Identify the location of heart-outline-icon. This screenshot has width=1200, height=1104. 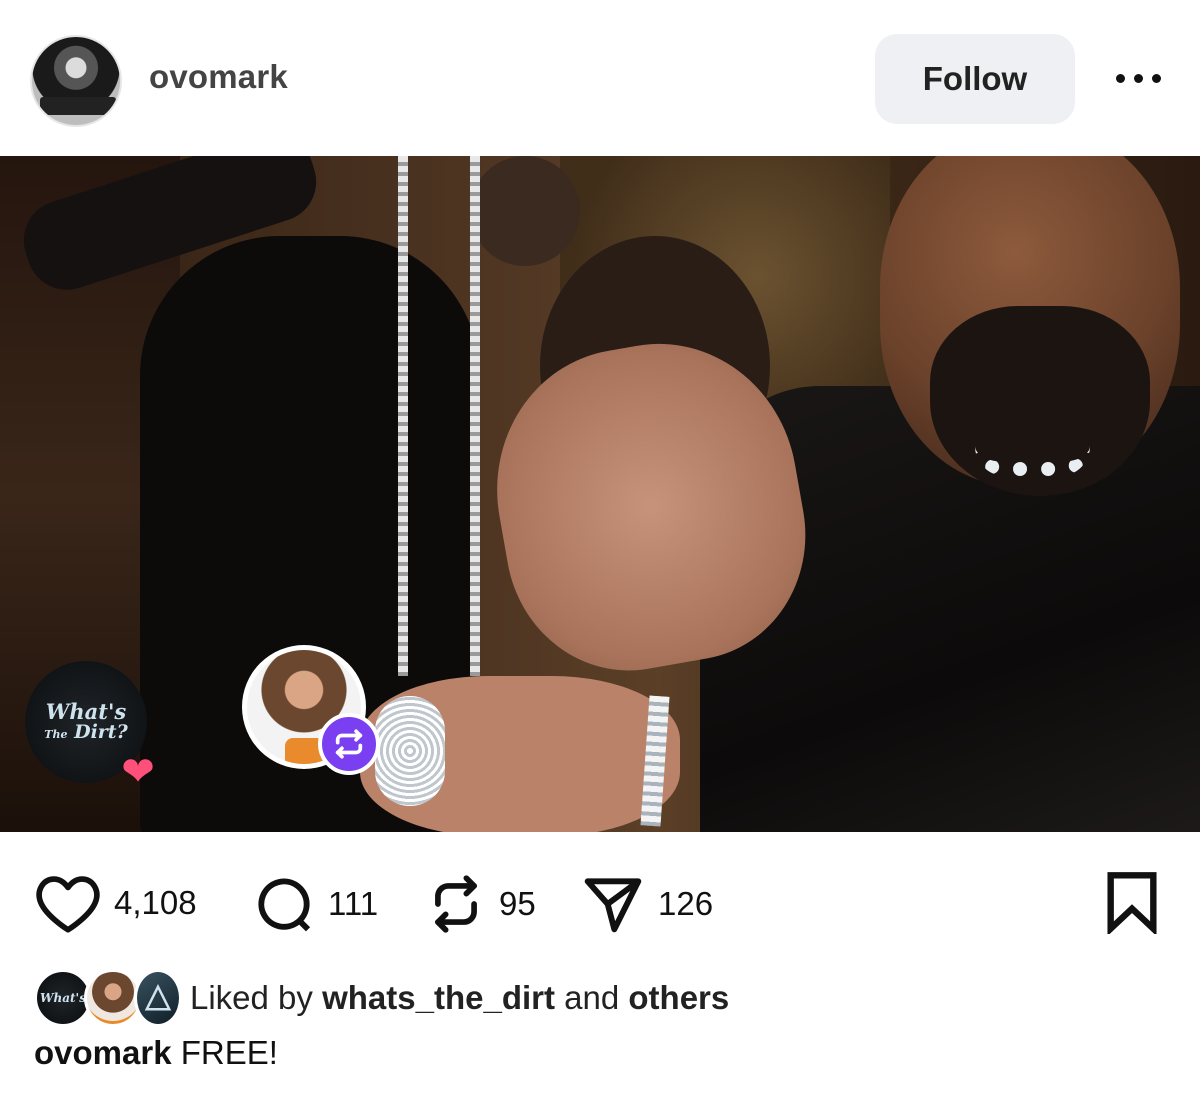
(68, 904).